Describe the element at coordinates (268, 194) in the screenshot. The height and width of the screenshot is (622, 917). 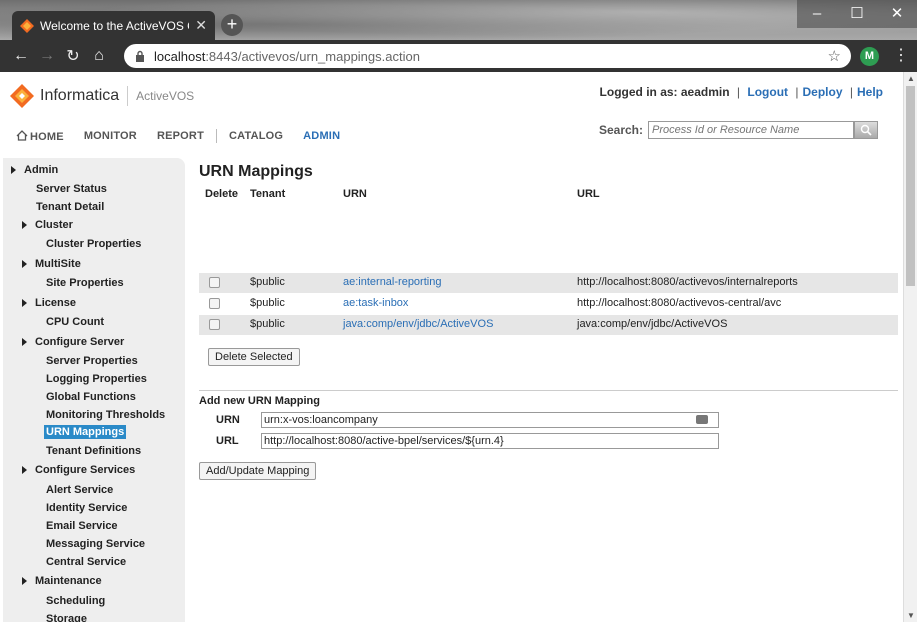
I see `column-header-tenant: Tenant` at that location.